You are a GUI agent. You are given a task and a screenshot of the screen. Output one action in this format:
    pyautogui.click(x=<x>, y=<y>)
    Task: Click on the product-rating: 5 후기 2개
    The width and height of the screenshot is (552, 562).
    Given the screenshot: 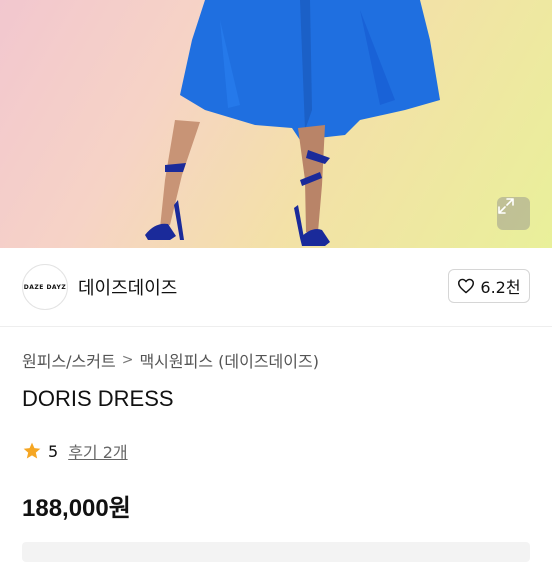 What is the action you would take?
    pyautogui.click(x=75, y=451)
    